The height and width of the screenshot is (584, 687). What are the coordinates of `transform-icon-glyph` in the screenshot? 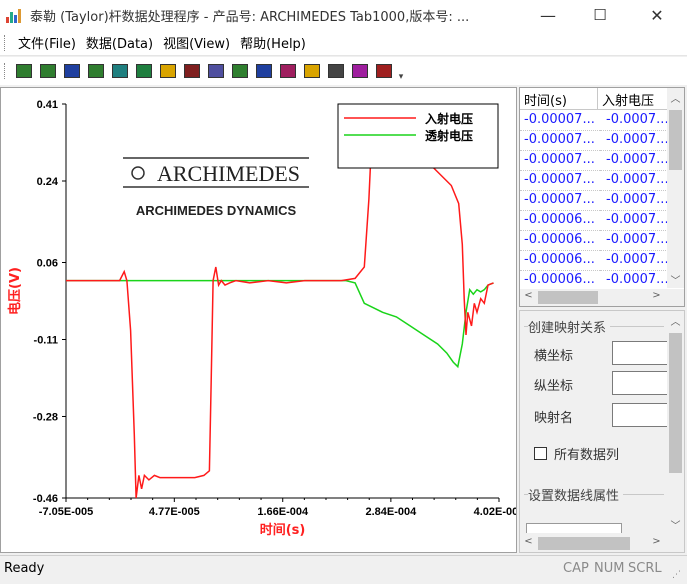 It's located at (216, 71).